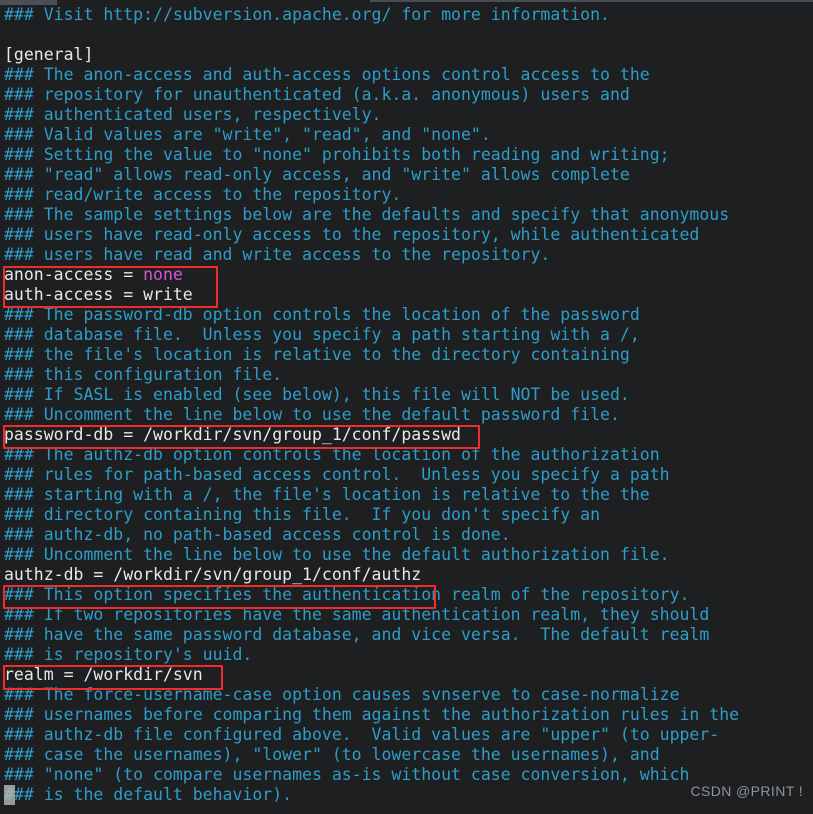  Describe the element at coordinates (591, 1) in the screenshot. I see `window-top-border` at that location.